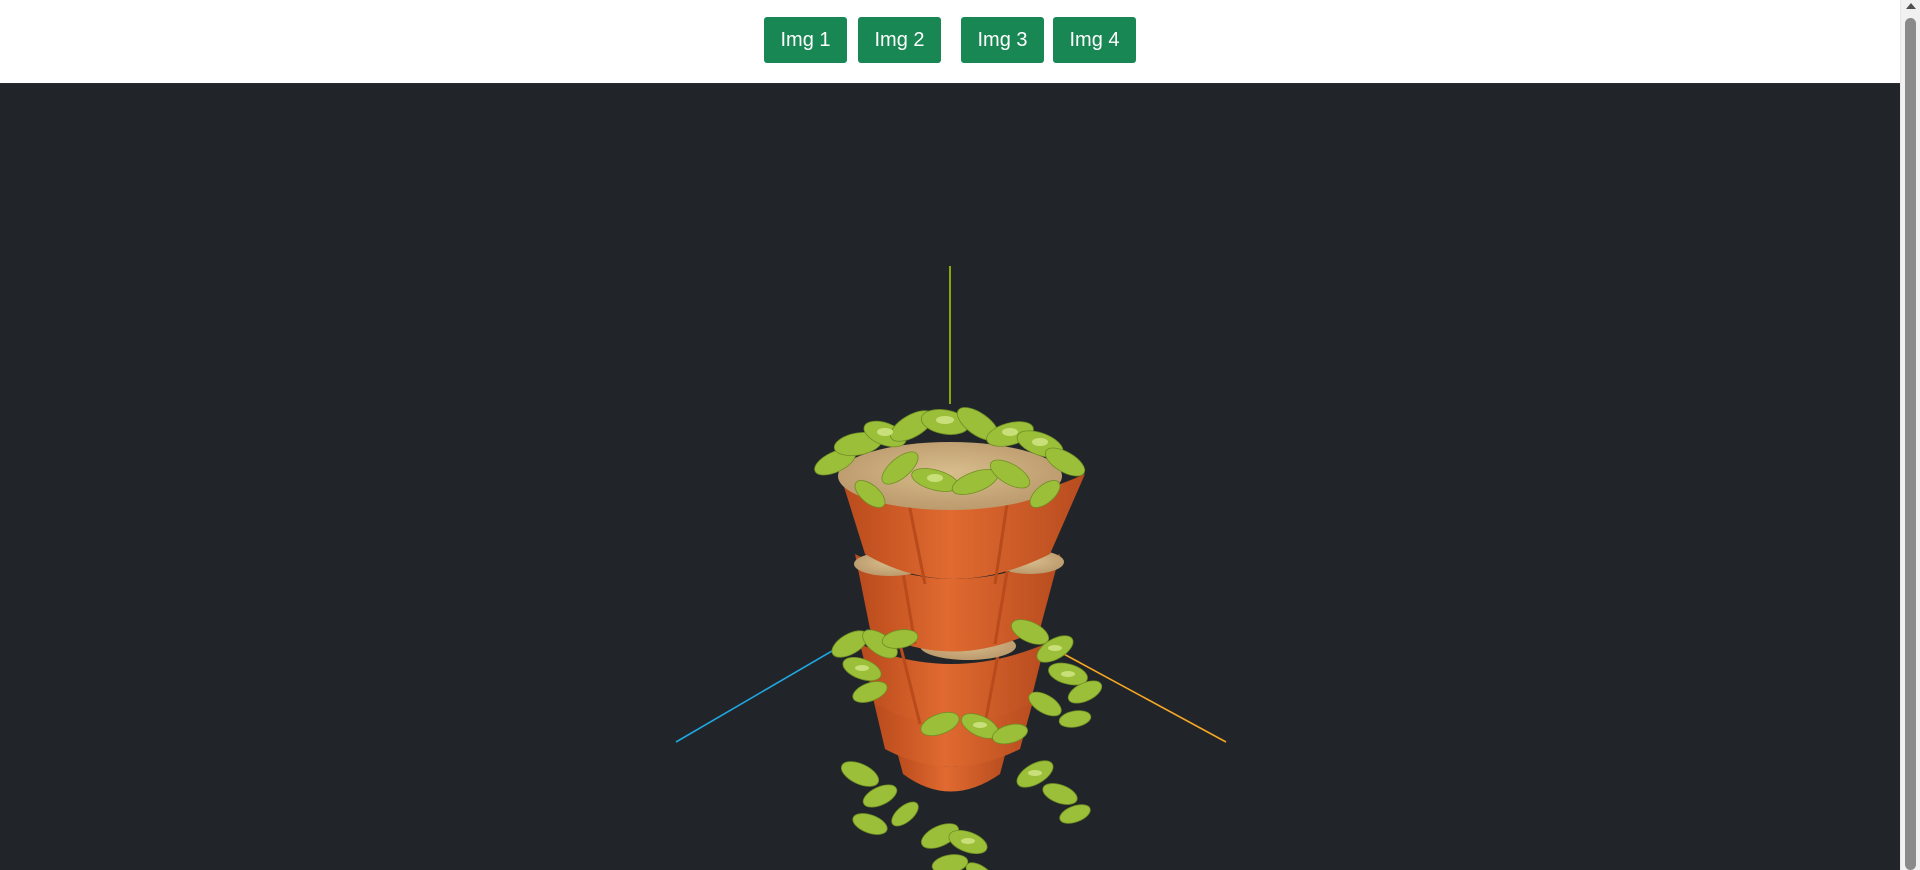 This screenshot has width=1920, height=870. Describe the element at coordinates (950, 42) in the screenshot. I see `toolbar: Img 1 Img 2 Img 3 Img 4` at that location.